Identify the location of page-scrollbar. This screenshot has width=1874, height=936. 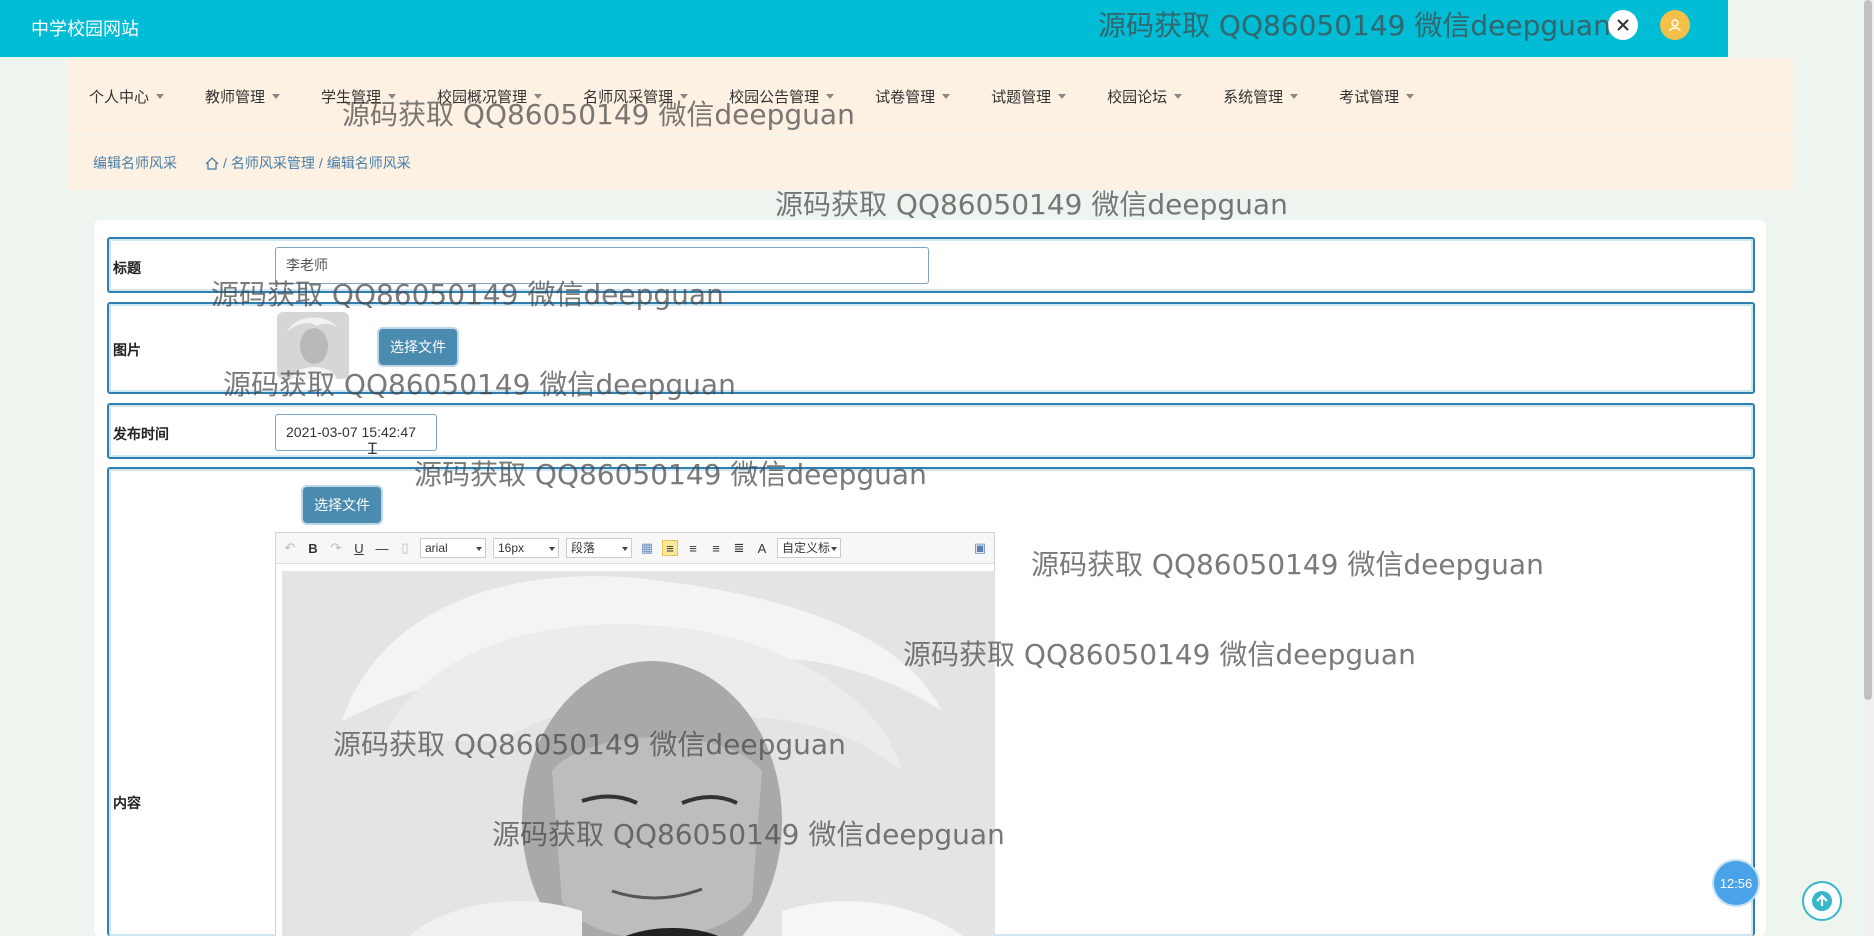
(1868, 468).